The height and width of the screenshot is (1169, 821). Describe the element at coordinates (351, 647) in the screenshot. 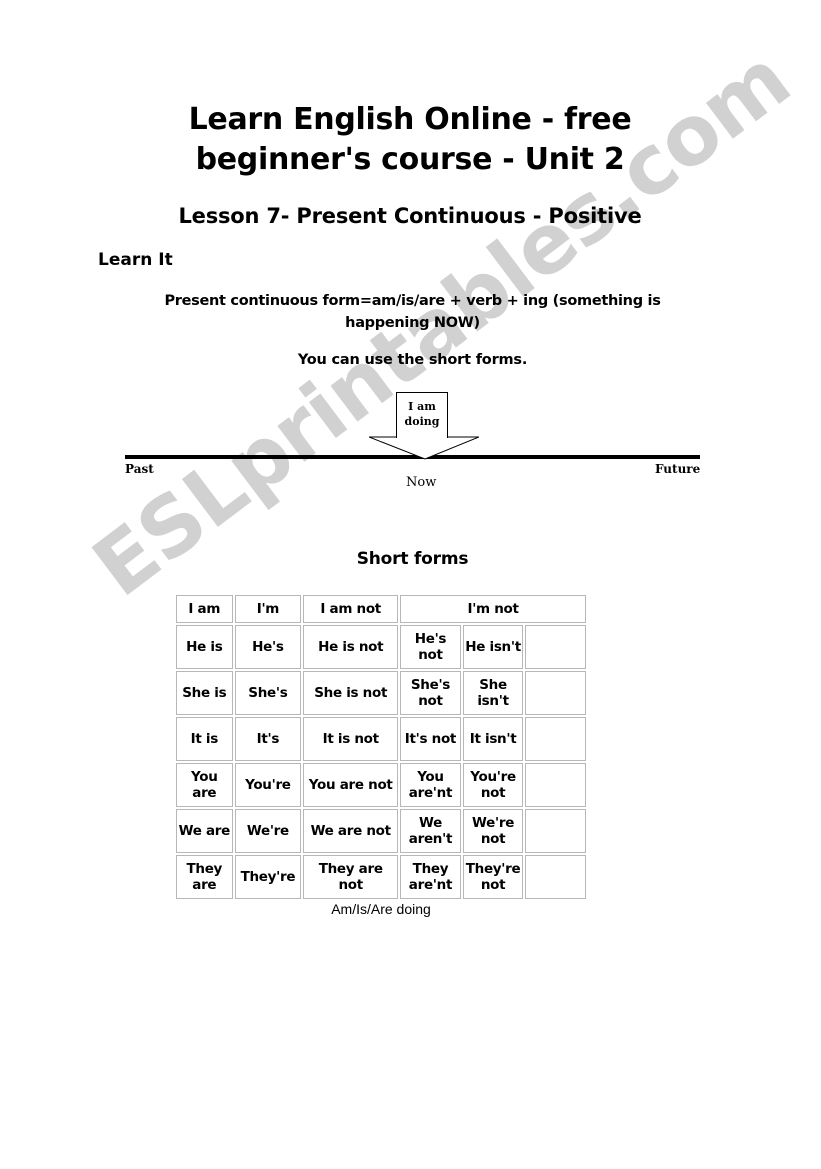

I see `table-cell: He is not` at that location.